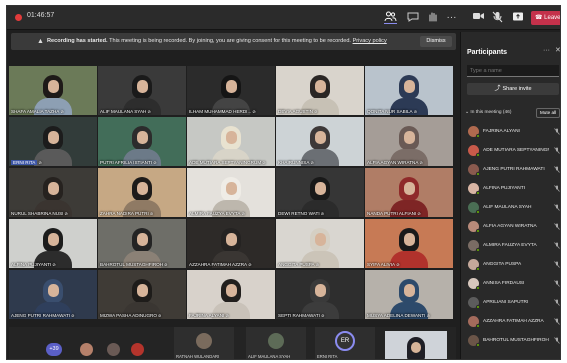  What do you see at coordinates (409, 192) in the screenshot?
I see `video-tile: NANDA PUTRI ALFIANI ⊘` at bounding box center [409, 192].